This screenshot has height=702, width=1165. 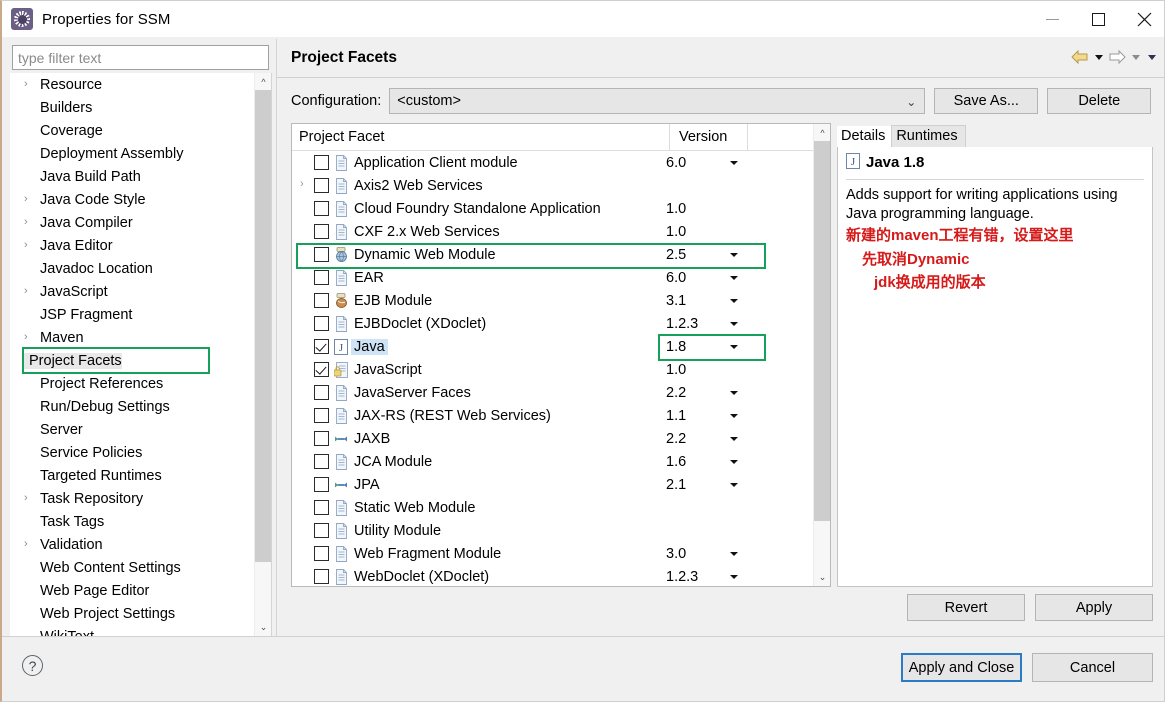 What do you see at coordinates (132, 130) in the screenshot?
I see `sidebar-item-coverage: Coverage` at bounding box center [132, 130].